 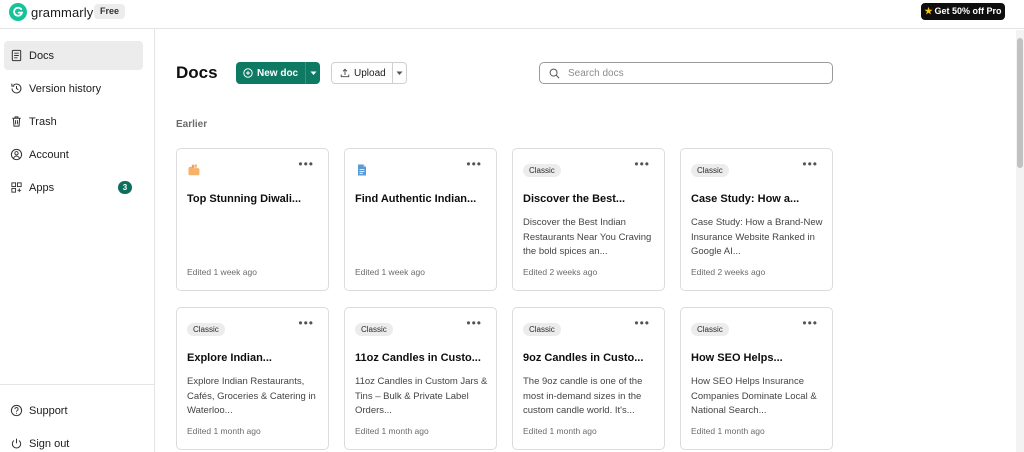 What do you see at coordinates (693, 73) in the screenshot?
I see `search-input` at bounding box center [693, 73].